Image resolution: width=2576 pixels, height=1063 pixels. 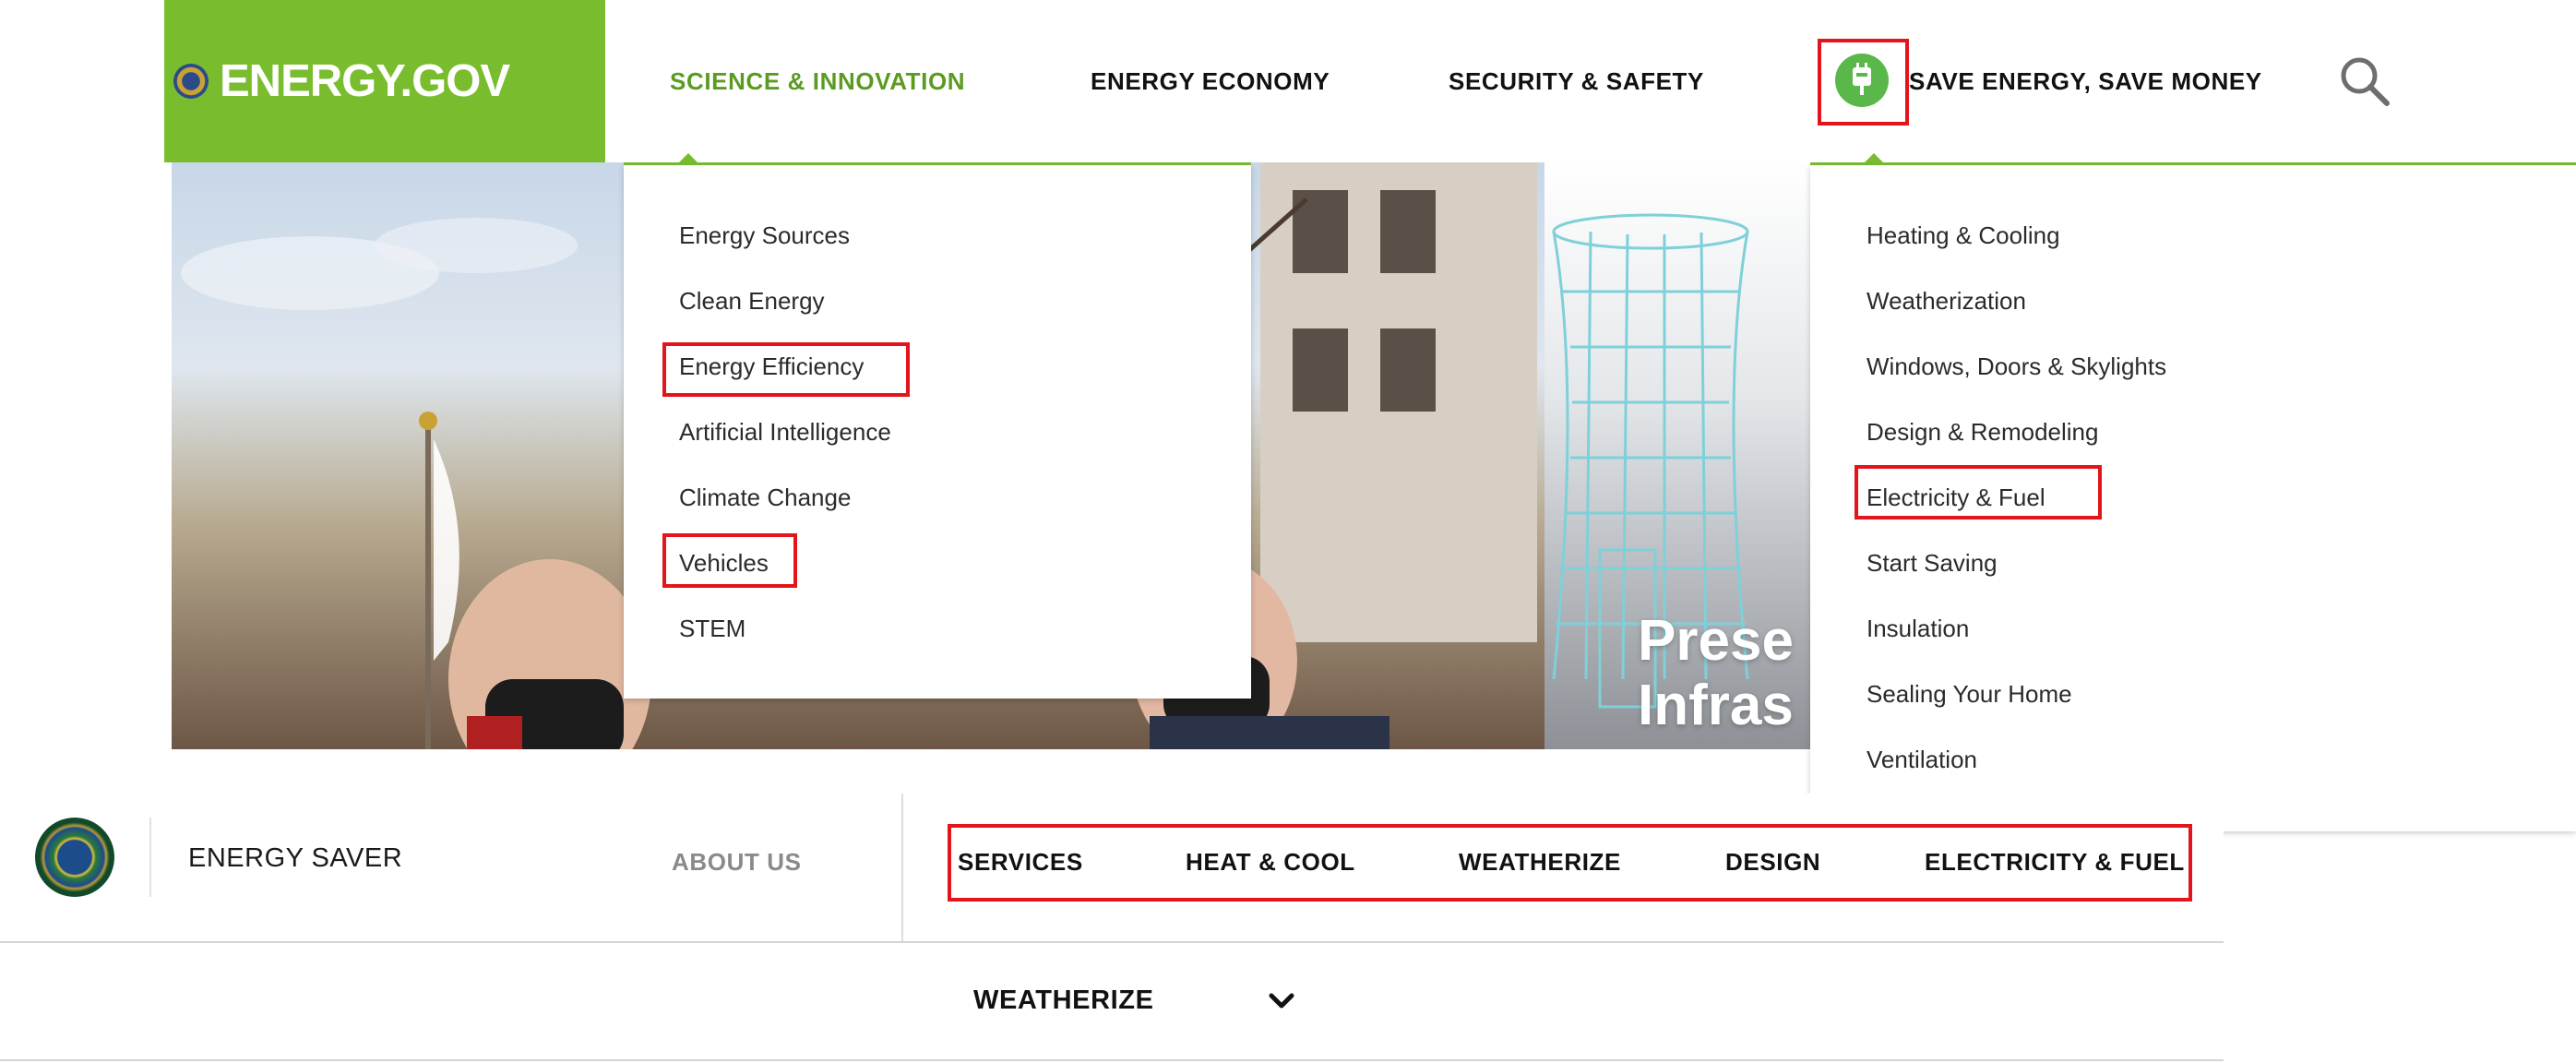 I want to click on menu-item-design-remodeling: Design & Remodeling, so click(x=1982, y=431).